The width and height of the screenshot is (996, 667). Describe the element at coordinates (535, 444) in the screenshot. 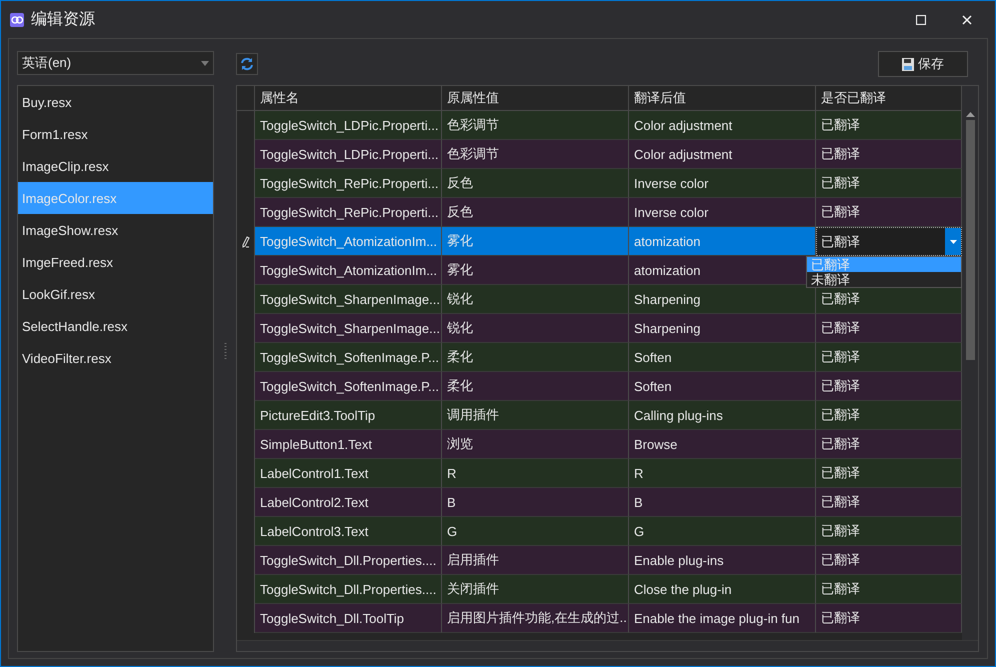

I see `table-cell: 浏览` at that location.